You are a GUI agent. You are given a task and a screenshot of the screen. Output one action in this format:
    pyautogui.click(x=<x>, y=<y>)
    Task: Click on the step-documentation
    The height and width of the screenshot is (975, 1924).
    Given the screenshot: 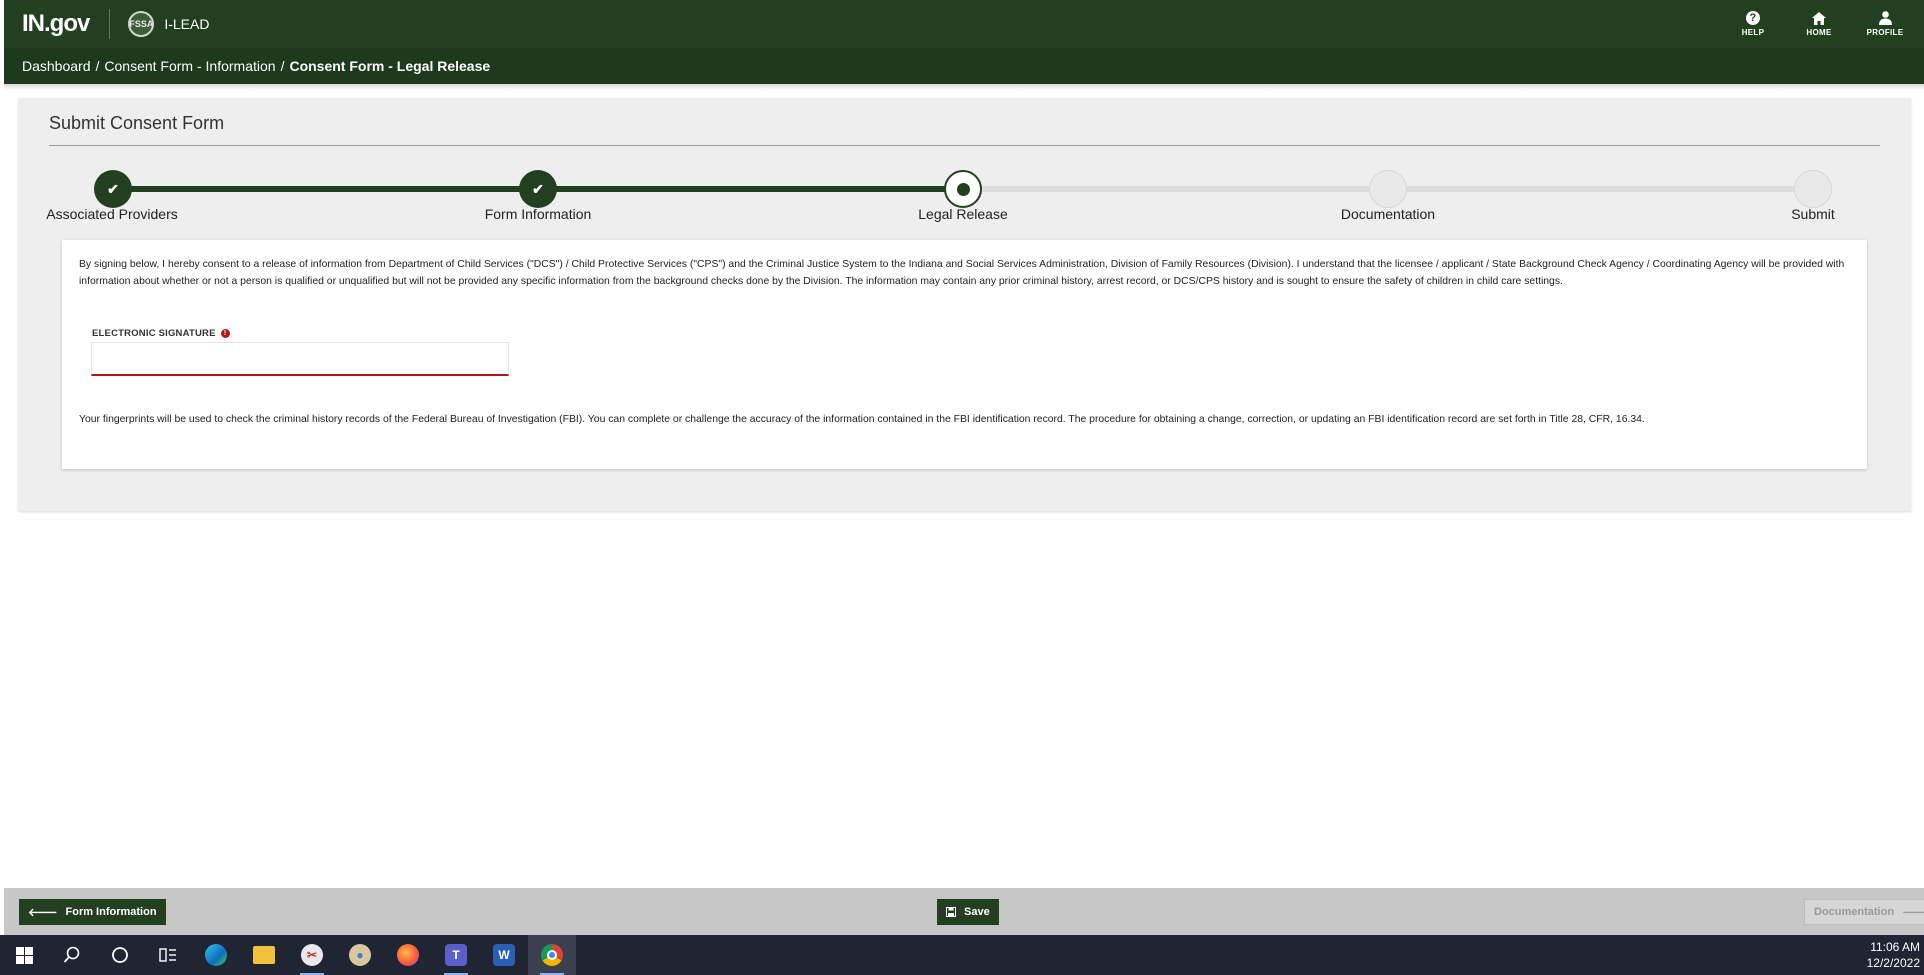 What is the action you would take?
    pyautogui.click(x=1388, y=189)
    